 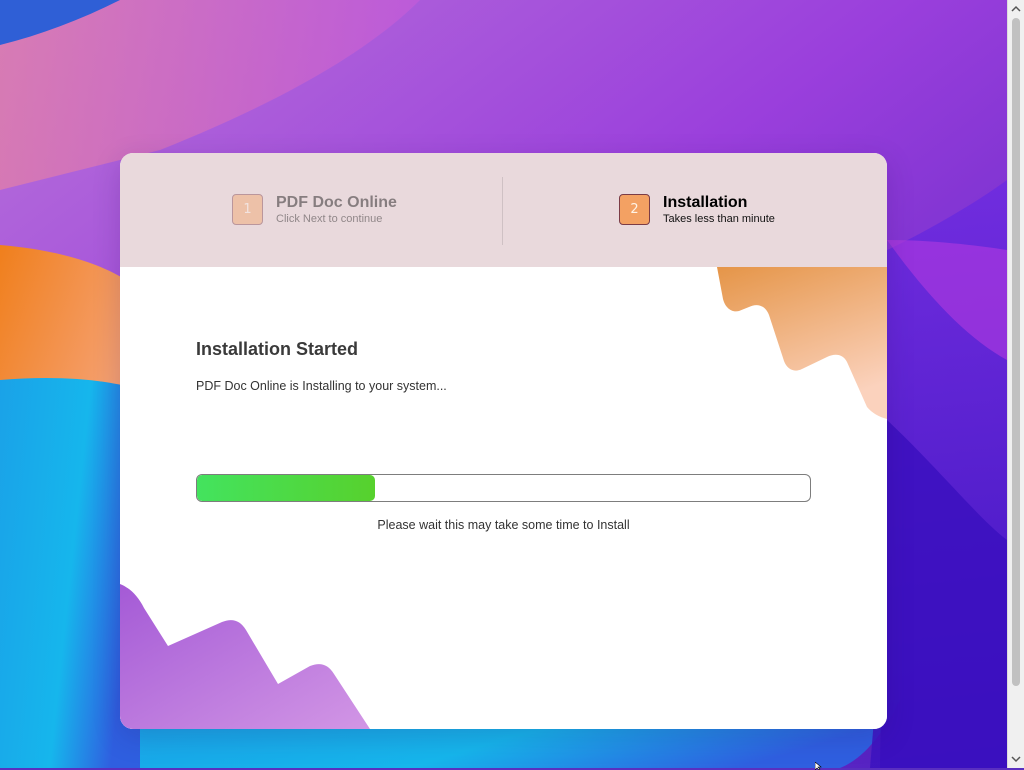 I want to click on mouse-cursor-icon, so click(x=818, y=766).